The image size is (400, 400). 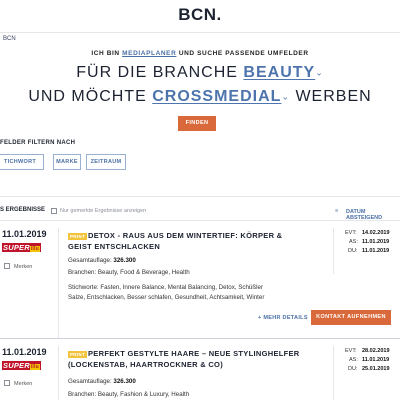 I want to click on role-selector: MEDIAPLANER, so click(x=149, y=53).